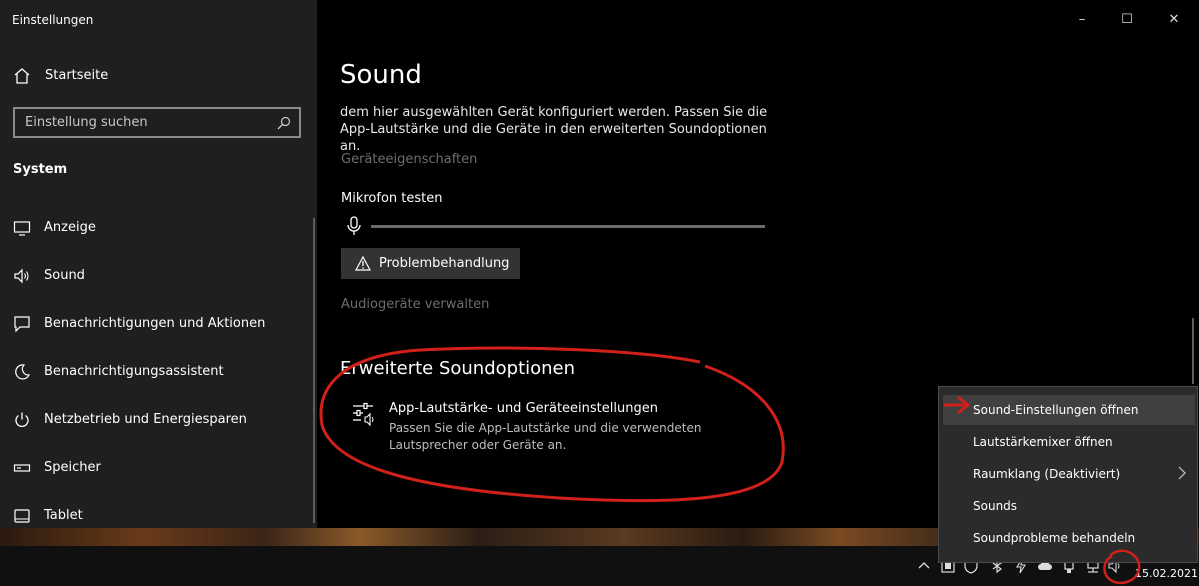 This screenshot has width=1199, height=586. What do you see at coordinates (155, 323) in the screenshot?
I see `sidebar-item-label: Benachrichtigungen und Aktionen` at bounding box center [155, 323].